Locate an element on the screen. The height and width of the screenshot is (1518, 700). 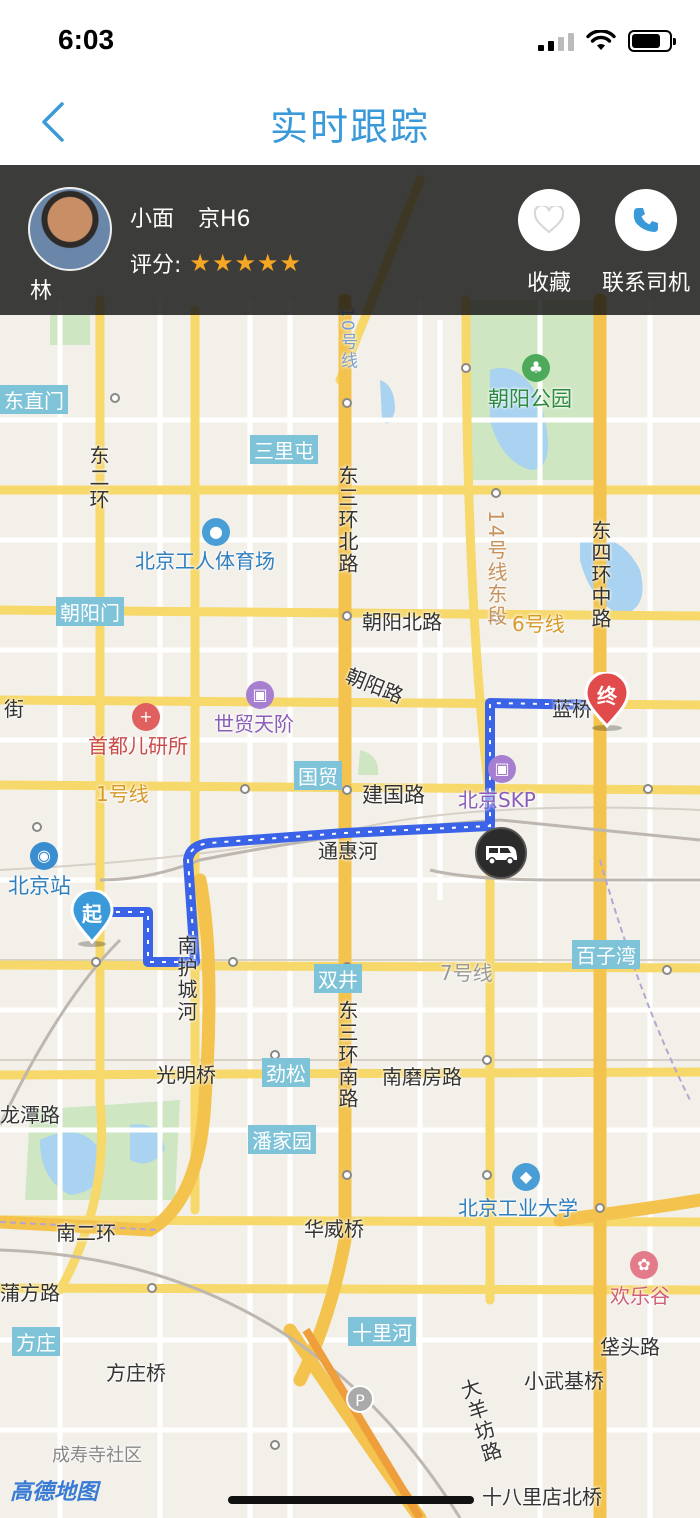
parking-icon: P is located at coordinates (360, 1399).